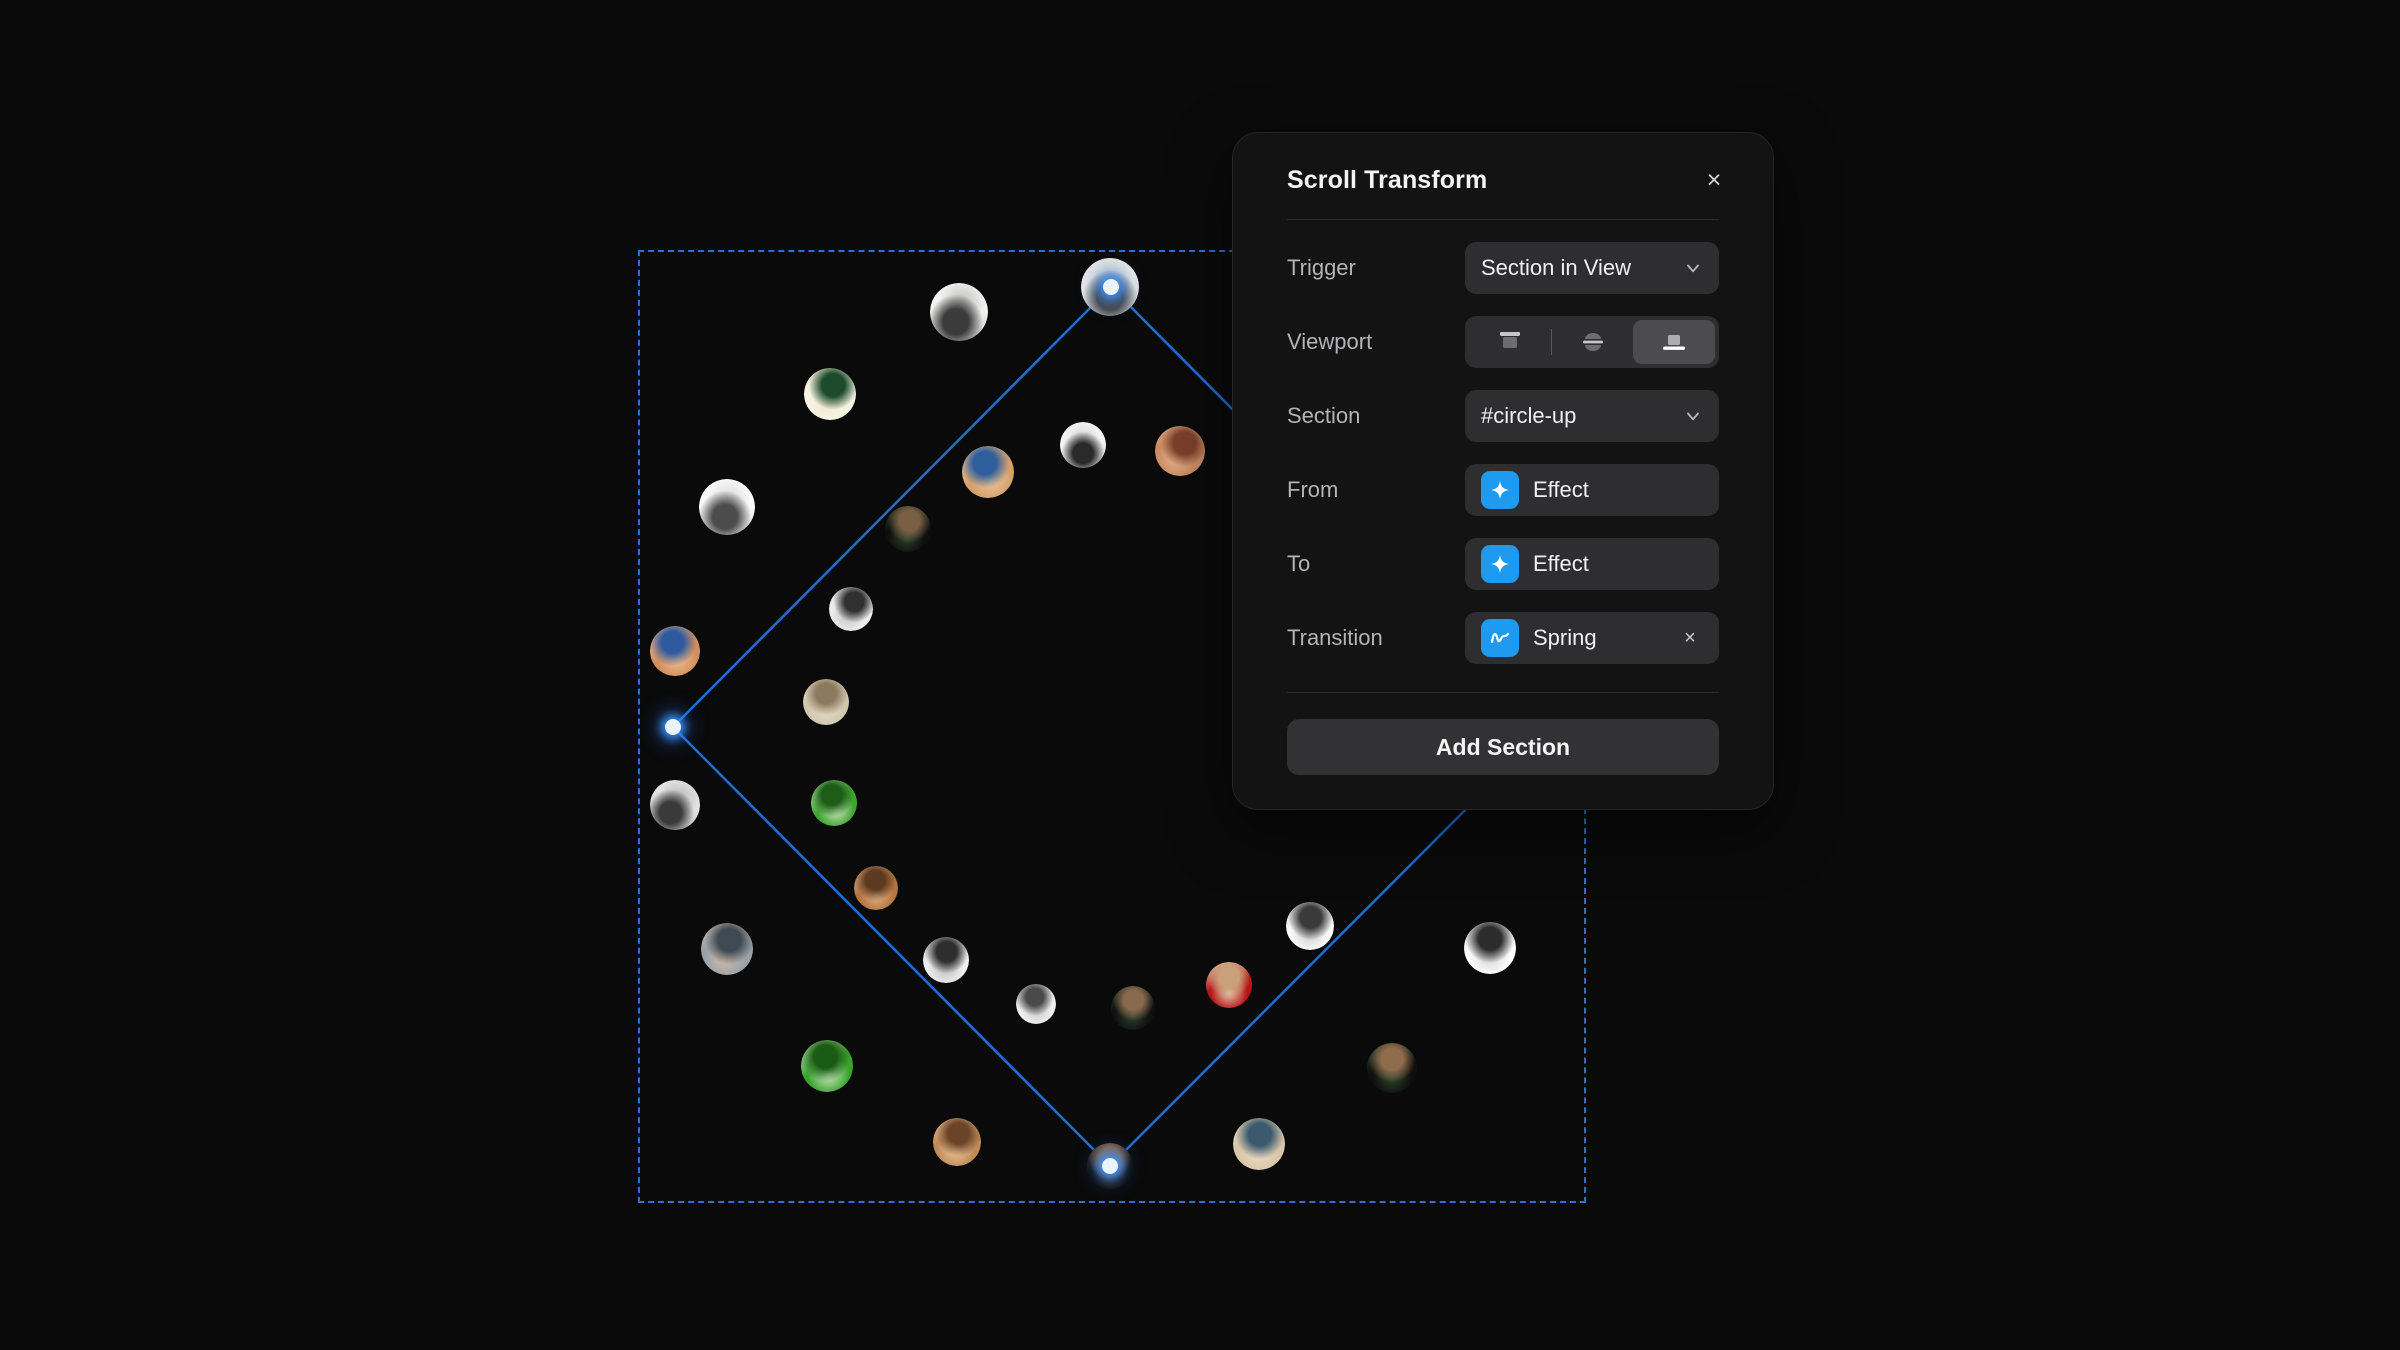 Image resolution: width=2400 pixels, height=1350 pixels. I want to click on trigger-select: Section in View, so click(1592, 268).